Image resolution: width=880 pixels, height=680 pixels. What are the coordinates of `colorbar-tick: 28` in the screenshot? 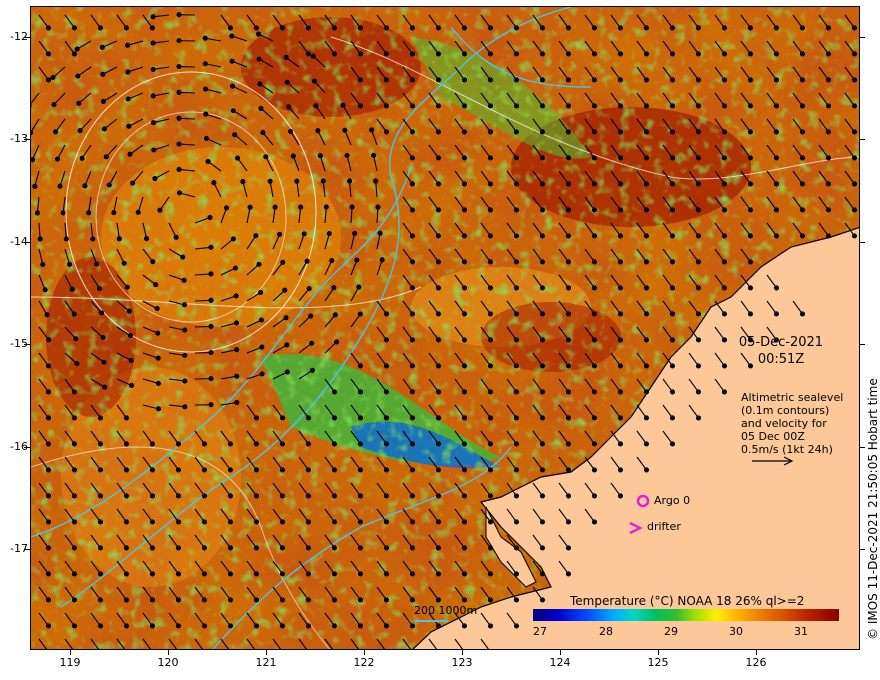 It's located at (606, 631).